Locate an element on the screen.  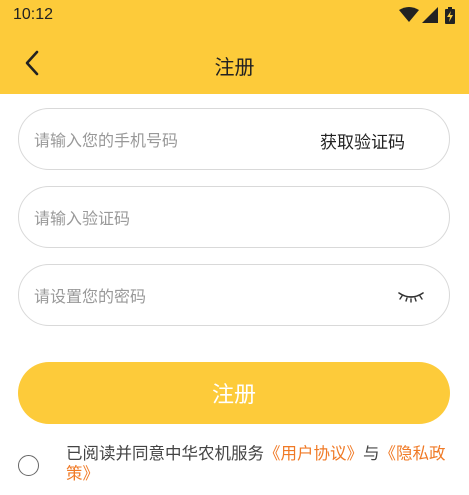
status-time: 10:12 is located at coordinates (33, 14).